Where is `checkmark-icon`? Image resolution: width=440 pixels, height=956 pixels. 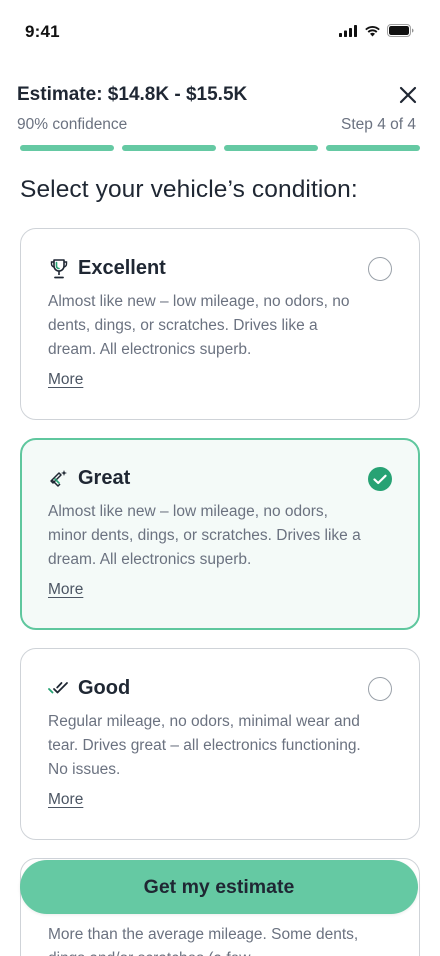
checkmark-icon is located at coordinates (380, 479).